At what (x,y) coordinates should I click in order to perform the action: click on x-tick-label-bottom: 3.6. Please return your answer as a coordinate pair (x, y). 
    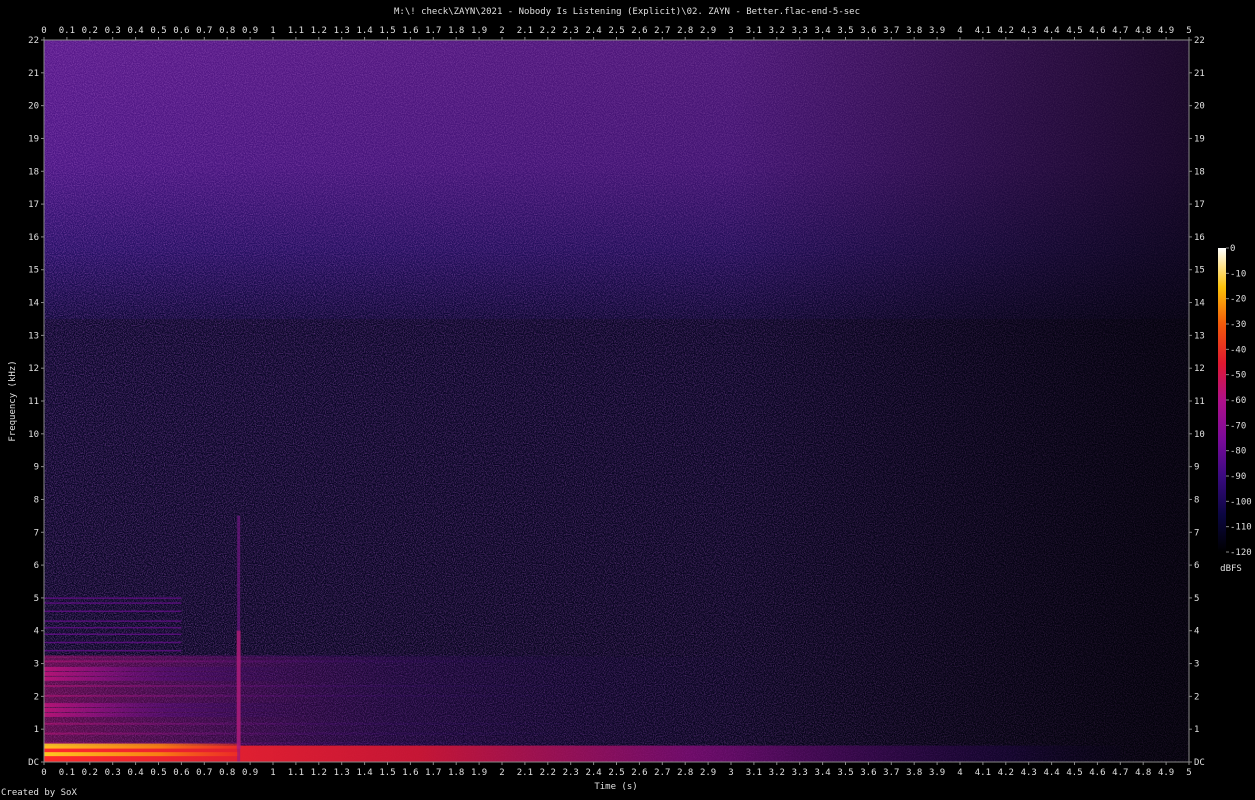
    Looking at the image, I should click on (868, 773).